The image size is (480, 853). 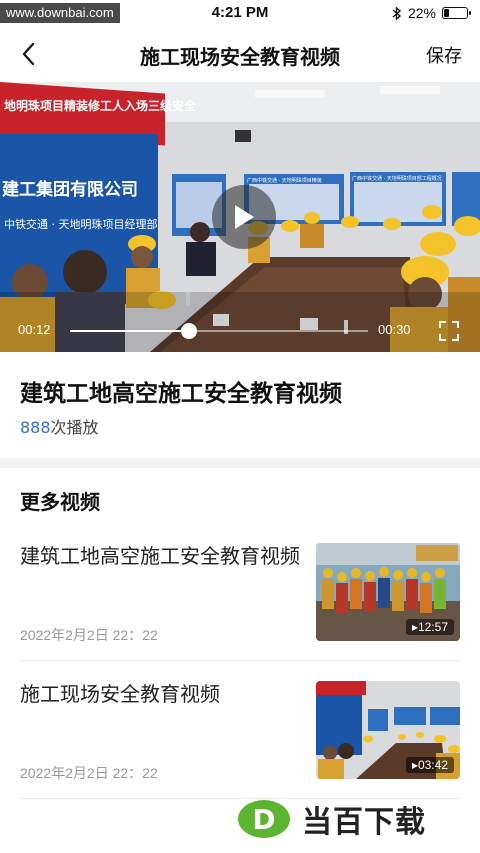 What do you see at coordinates (240, 660) in the screenshot?
I see `list-separator` at bounding box center [240, 660].